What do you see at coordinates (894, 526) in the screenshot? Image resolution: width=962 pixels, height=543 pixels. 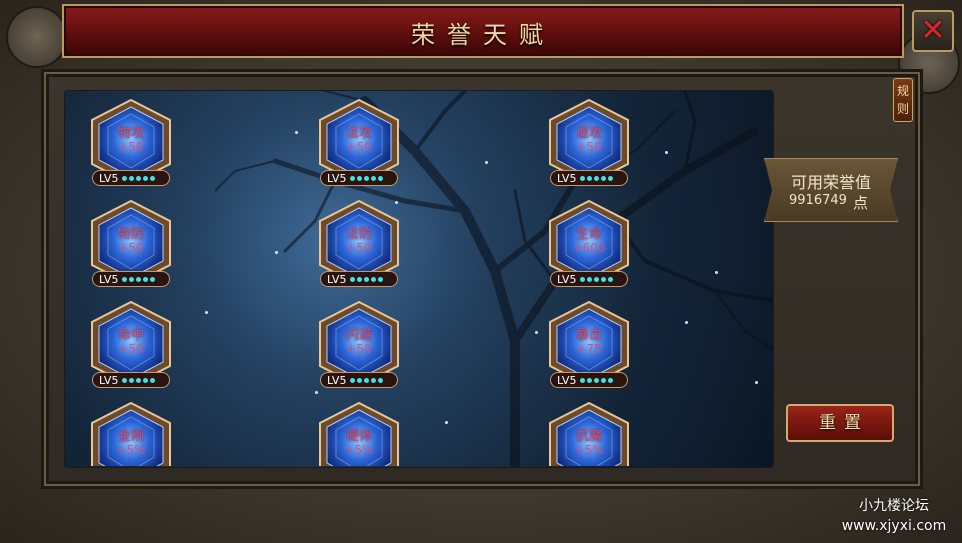 I see `watermark-line2: www.xjyxi.com` at bounding box center [894, 526].